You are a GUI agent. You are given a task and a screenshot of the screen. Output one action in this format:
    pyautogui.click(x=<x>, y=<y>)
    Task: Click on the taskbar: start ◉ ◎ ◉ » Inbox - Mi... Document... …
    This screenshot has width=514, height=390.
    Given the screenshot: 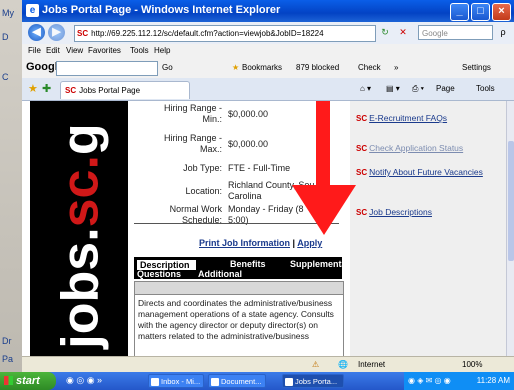 What is the action you would take?
    pyautogui.click(x=257, y=381)
    